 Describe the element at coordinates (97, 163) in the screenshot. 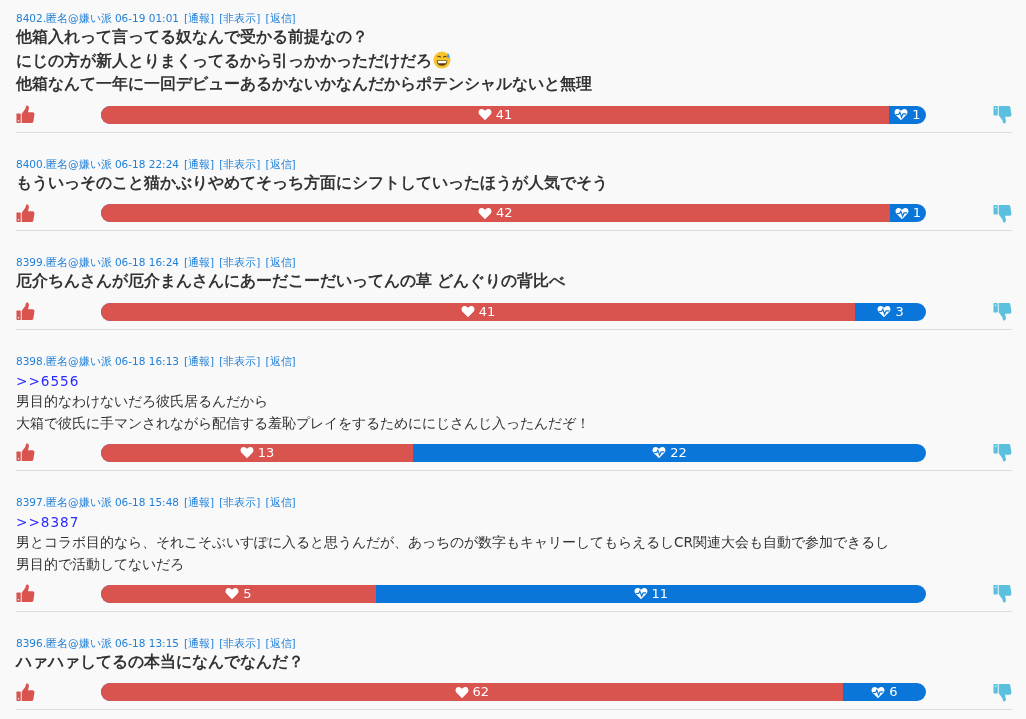

I see `post-meta: 8400.匿名@嫌い派 06-18 22:24` at that location.